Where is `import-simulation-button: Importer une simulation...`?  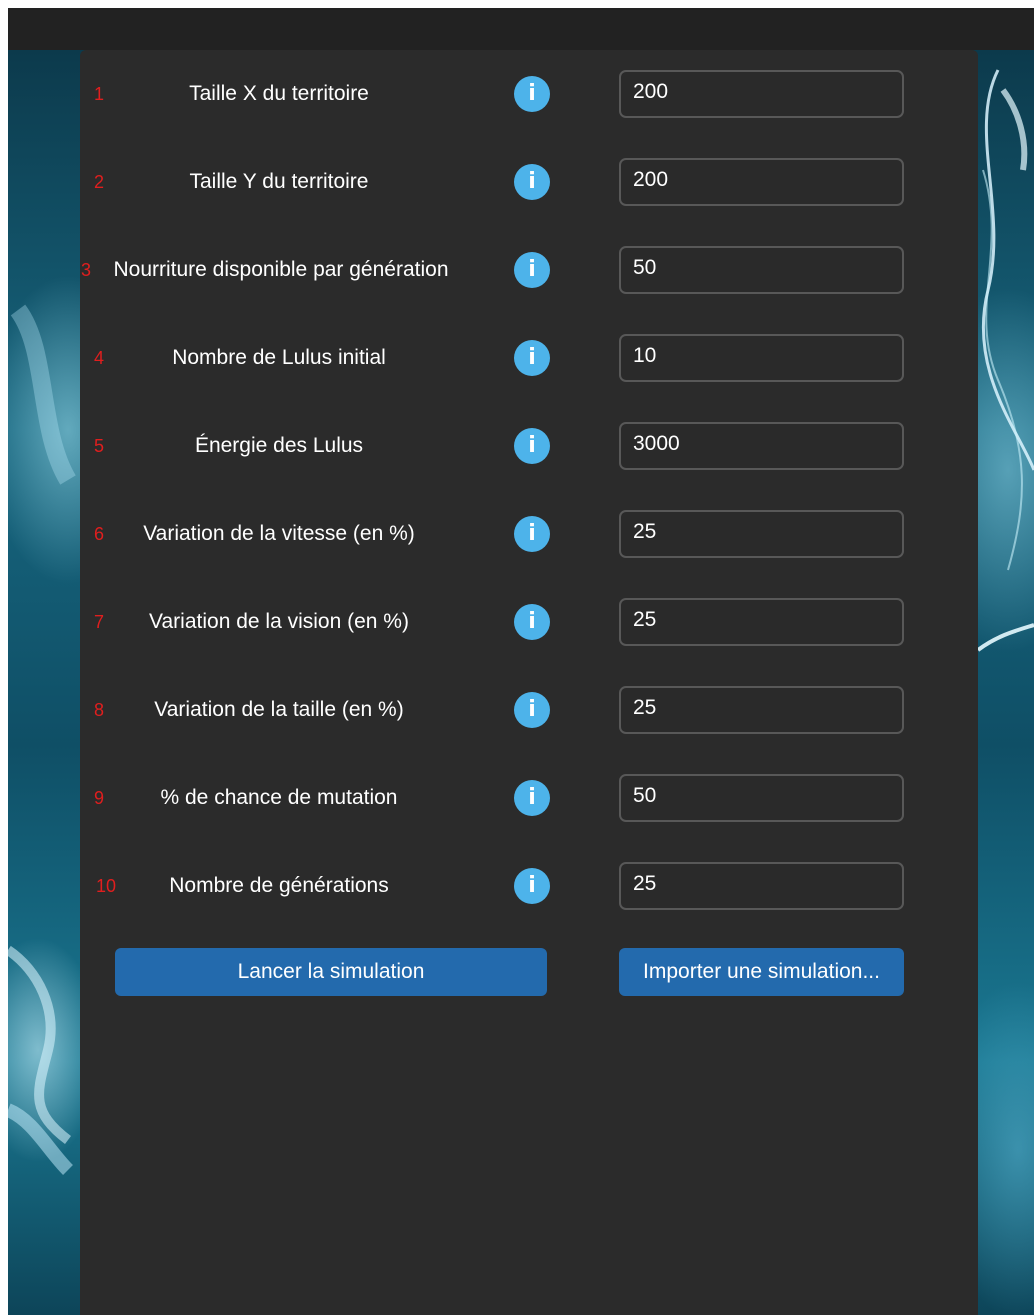 import-simulation-button: Importer une simulation... is located at coordinates (761, 972).